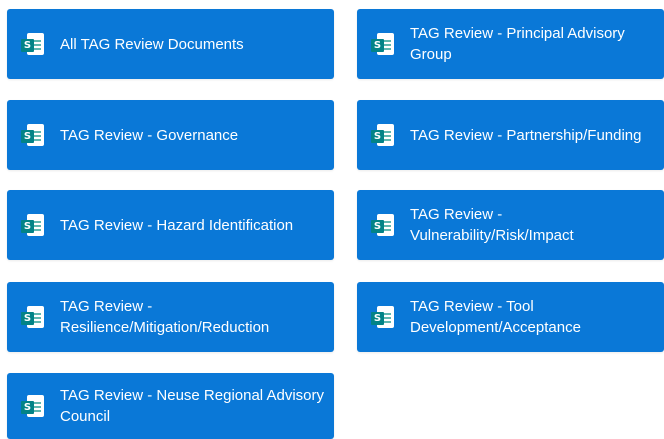  I want to click on quick-link-label: TAG Review - Tool Development/Acceptance, so click(495, 317).